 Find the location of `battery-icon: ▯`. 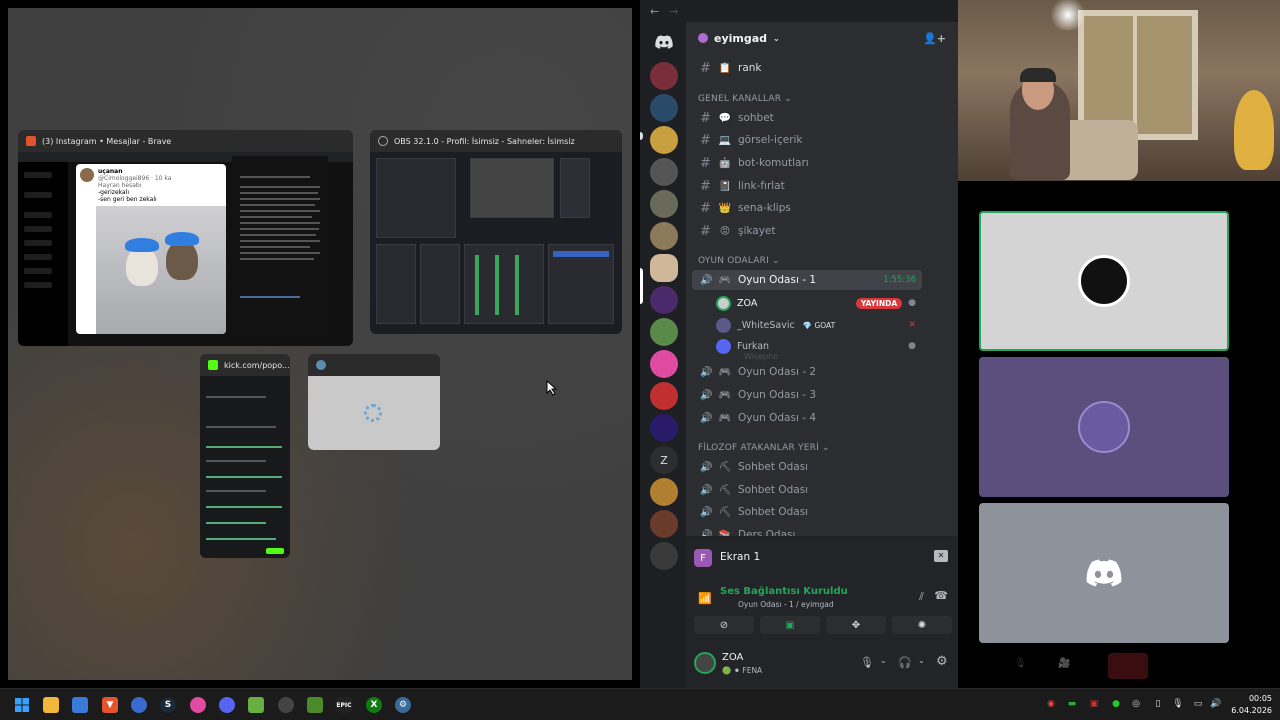

battery-icon: ▯ is located at coordinates (1158, 704).